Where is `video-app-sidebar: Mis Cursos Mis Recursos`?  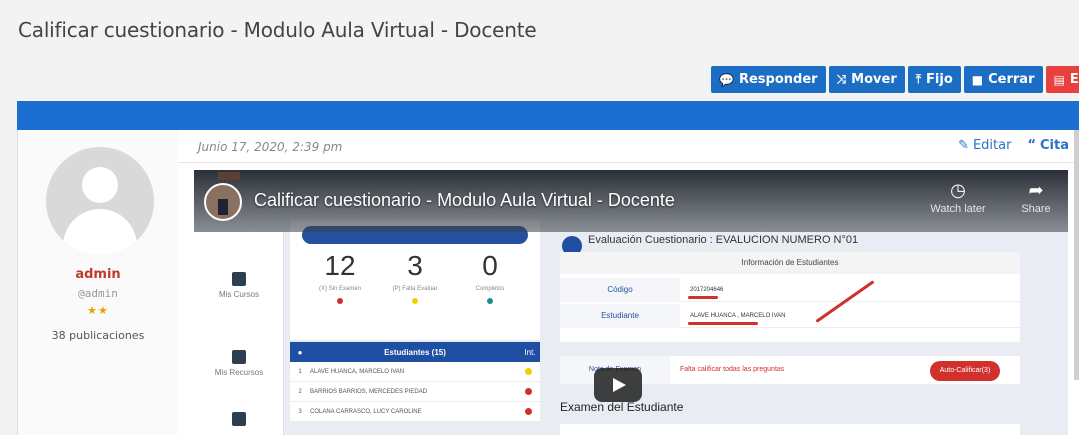
video-app-sidebar: Mis Cursos Mis Recursos is located at coordinates (239, 333).